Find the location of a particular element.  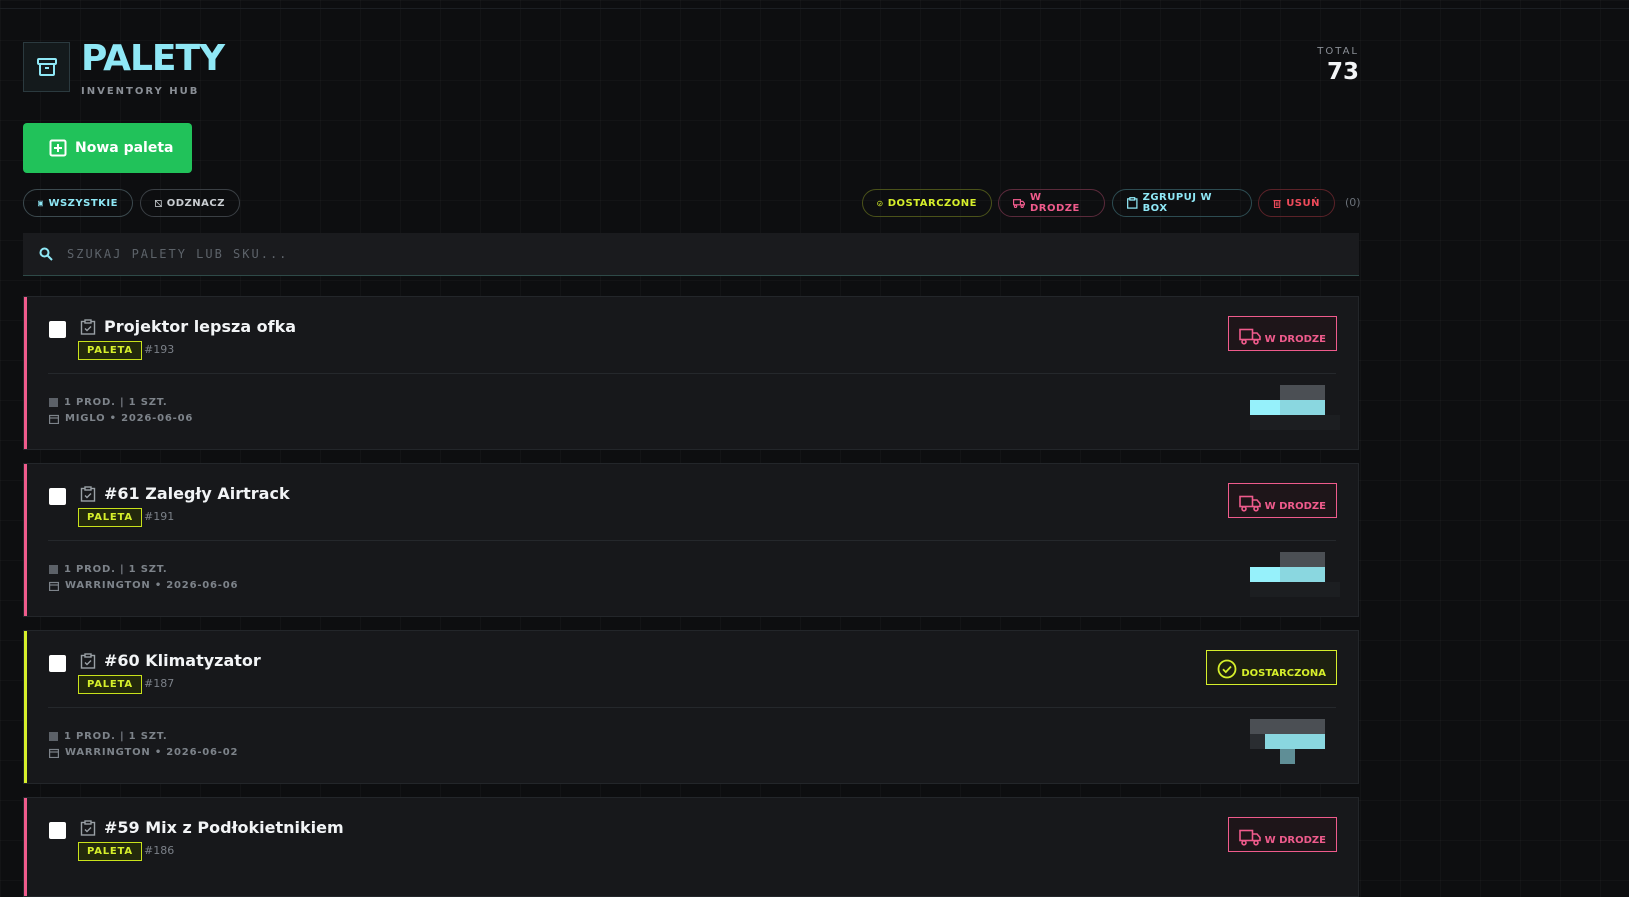

delivered-label: DOSTARCZONE is located at coordinates (932, 203).